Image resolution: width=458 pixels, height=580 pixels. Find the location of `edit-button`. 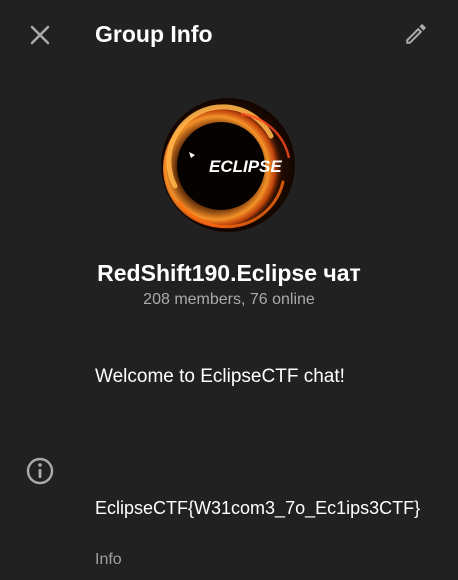

edit-button is located at coordinates (416, 34).